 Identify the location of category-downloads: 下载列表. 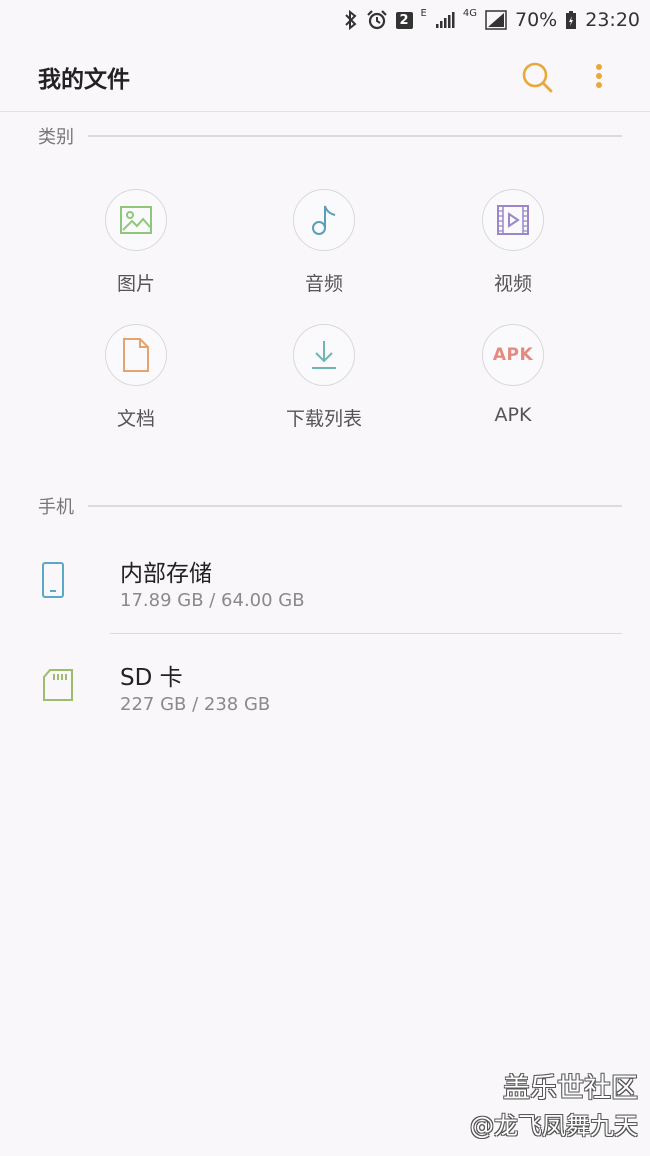
(324, 377).